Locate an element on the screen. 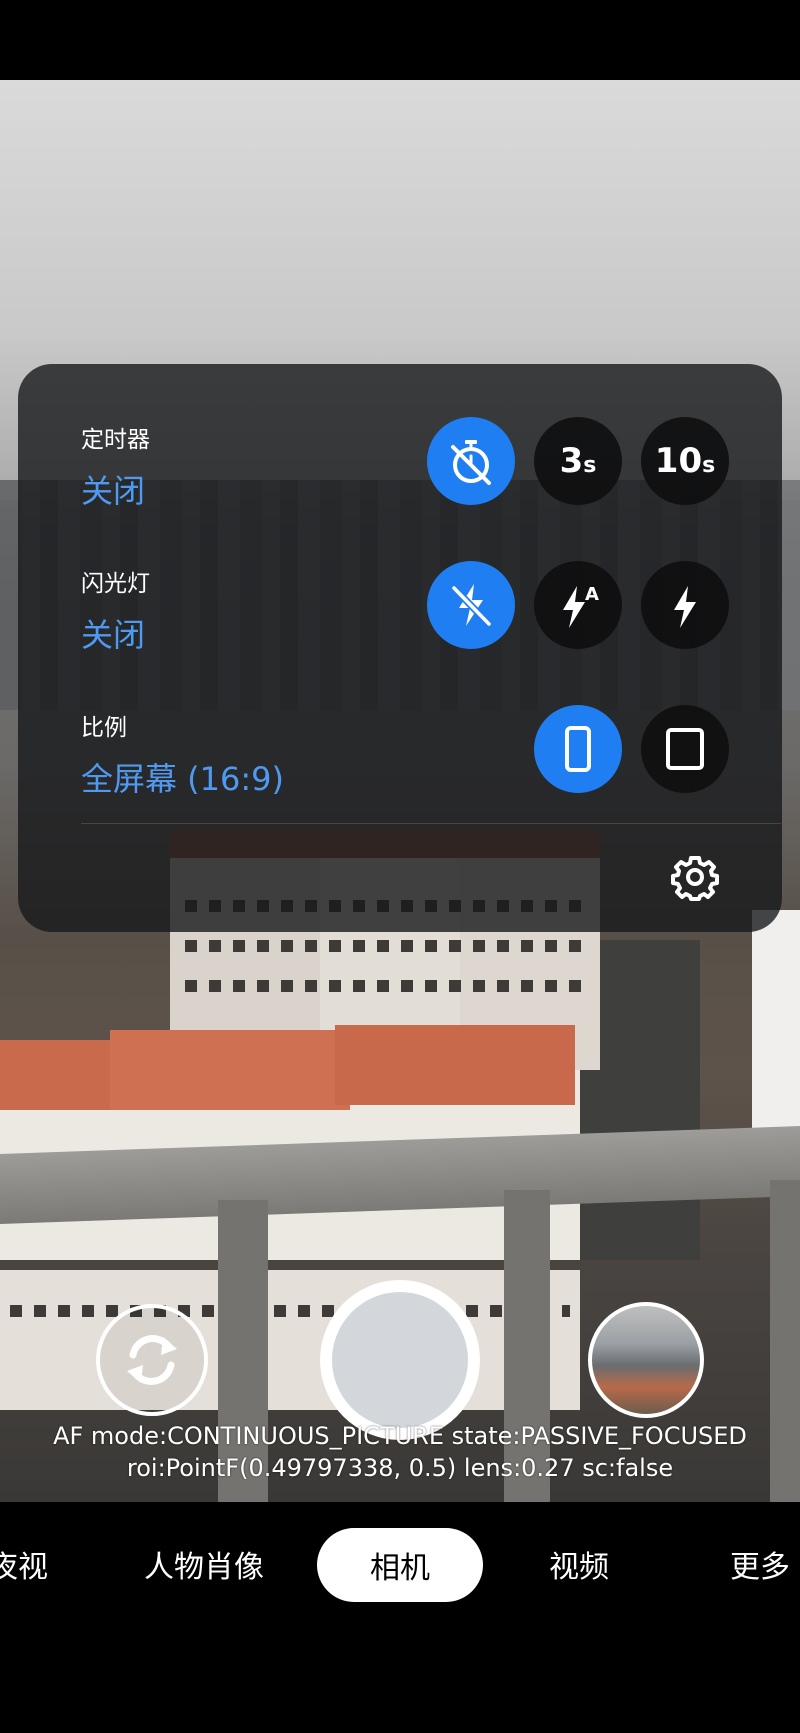 This screenshot has height=1733, width=800. flash-off-icon is located at coordinates (471, 606).